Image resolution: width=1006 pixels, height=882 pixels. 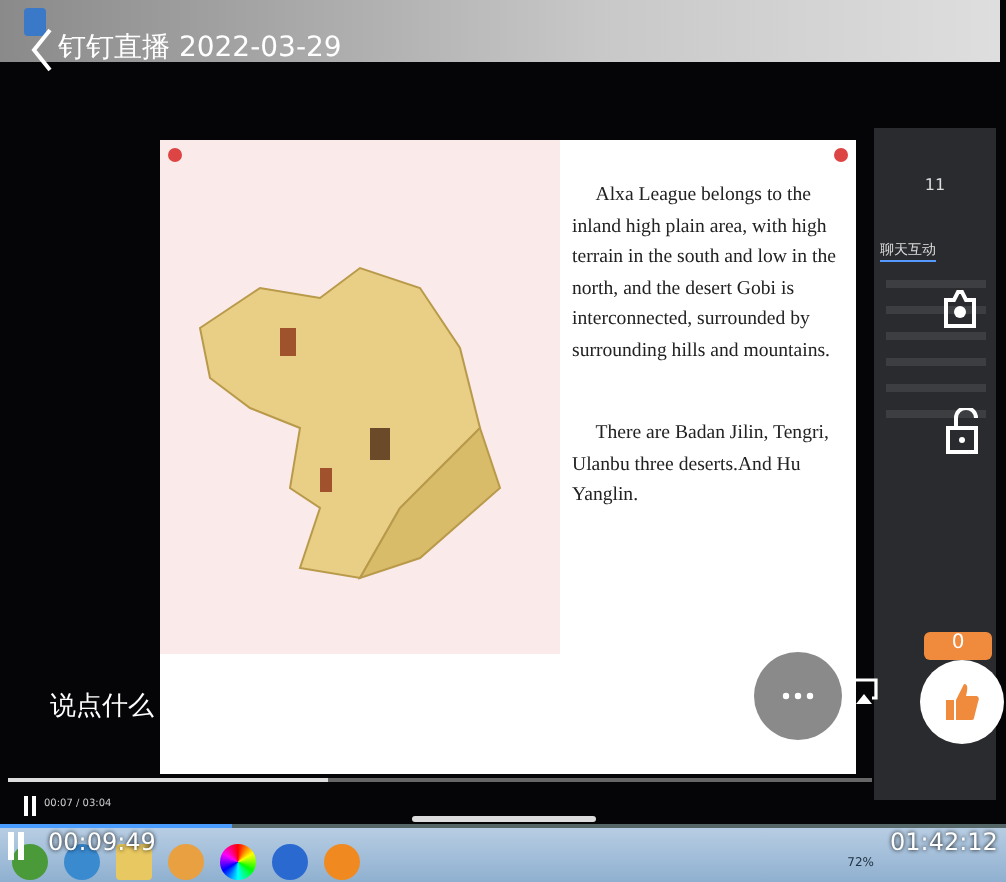 What do you see at coordinates (42, 50) in the screenshot?
I see `back-icon` at bounding box center [42, 50].